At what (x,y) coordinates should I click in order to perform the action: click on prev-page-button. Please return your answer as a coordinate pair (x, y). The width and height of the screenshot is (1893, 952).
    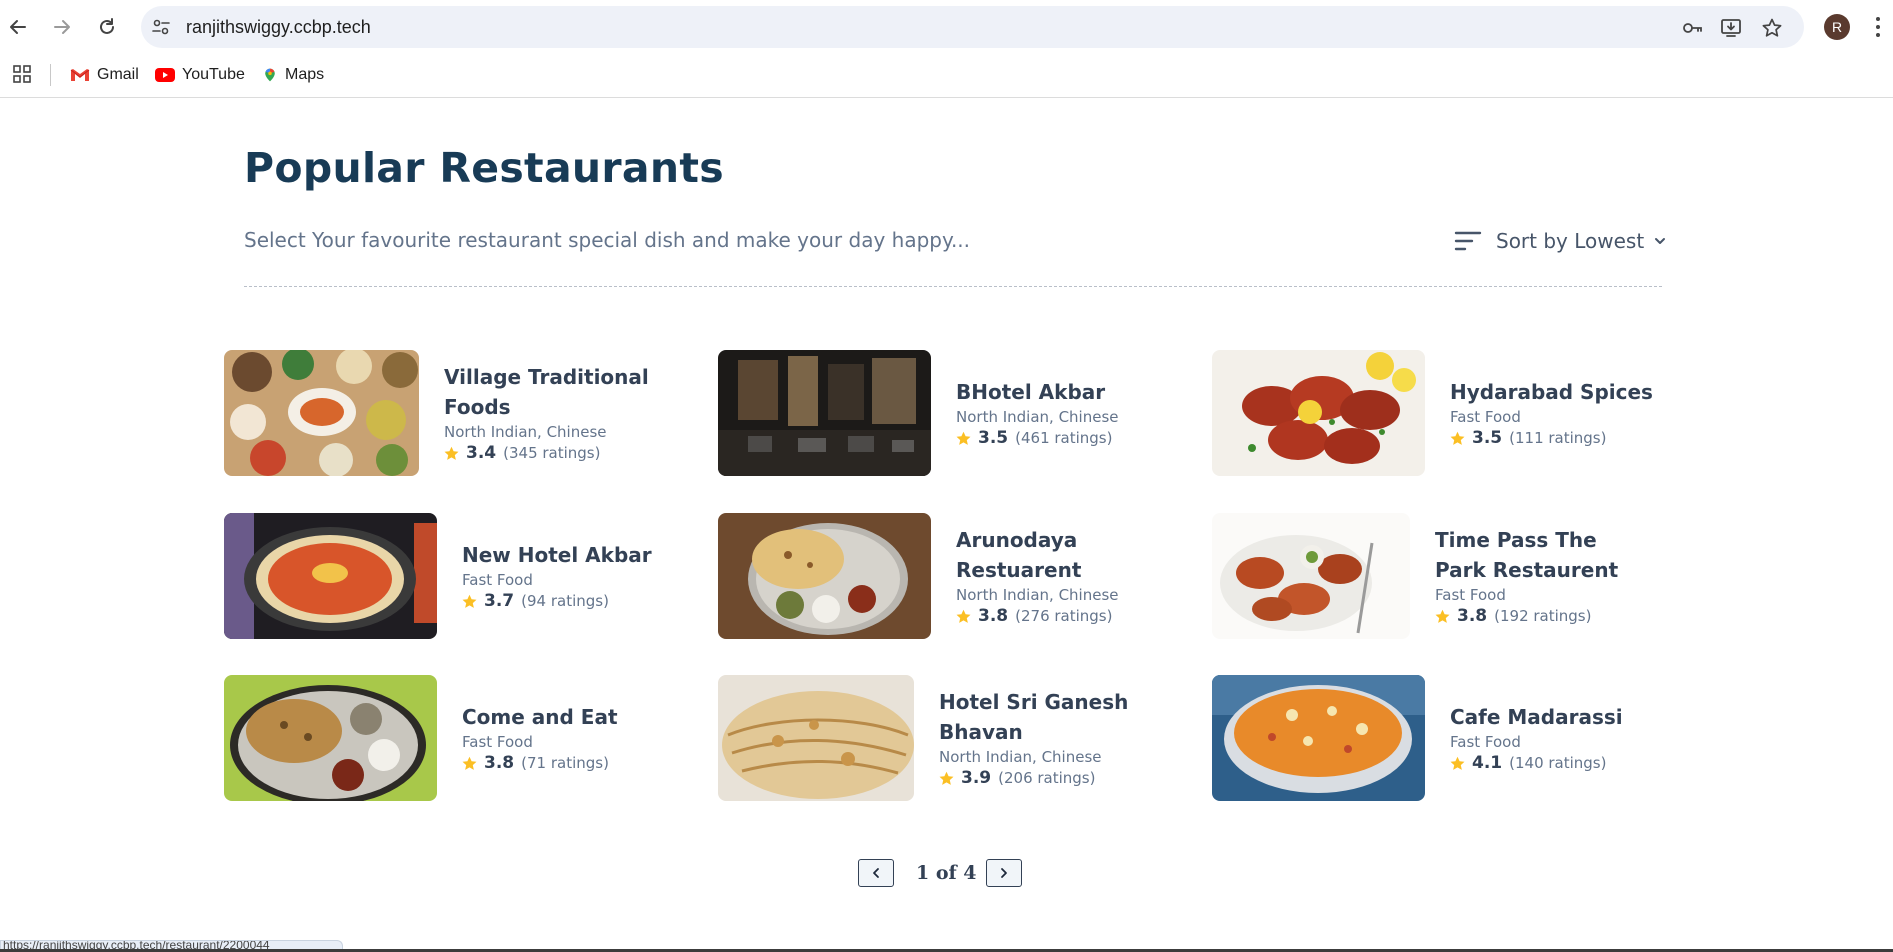
    Looking at the image, I should click on (876, 873).